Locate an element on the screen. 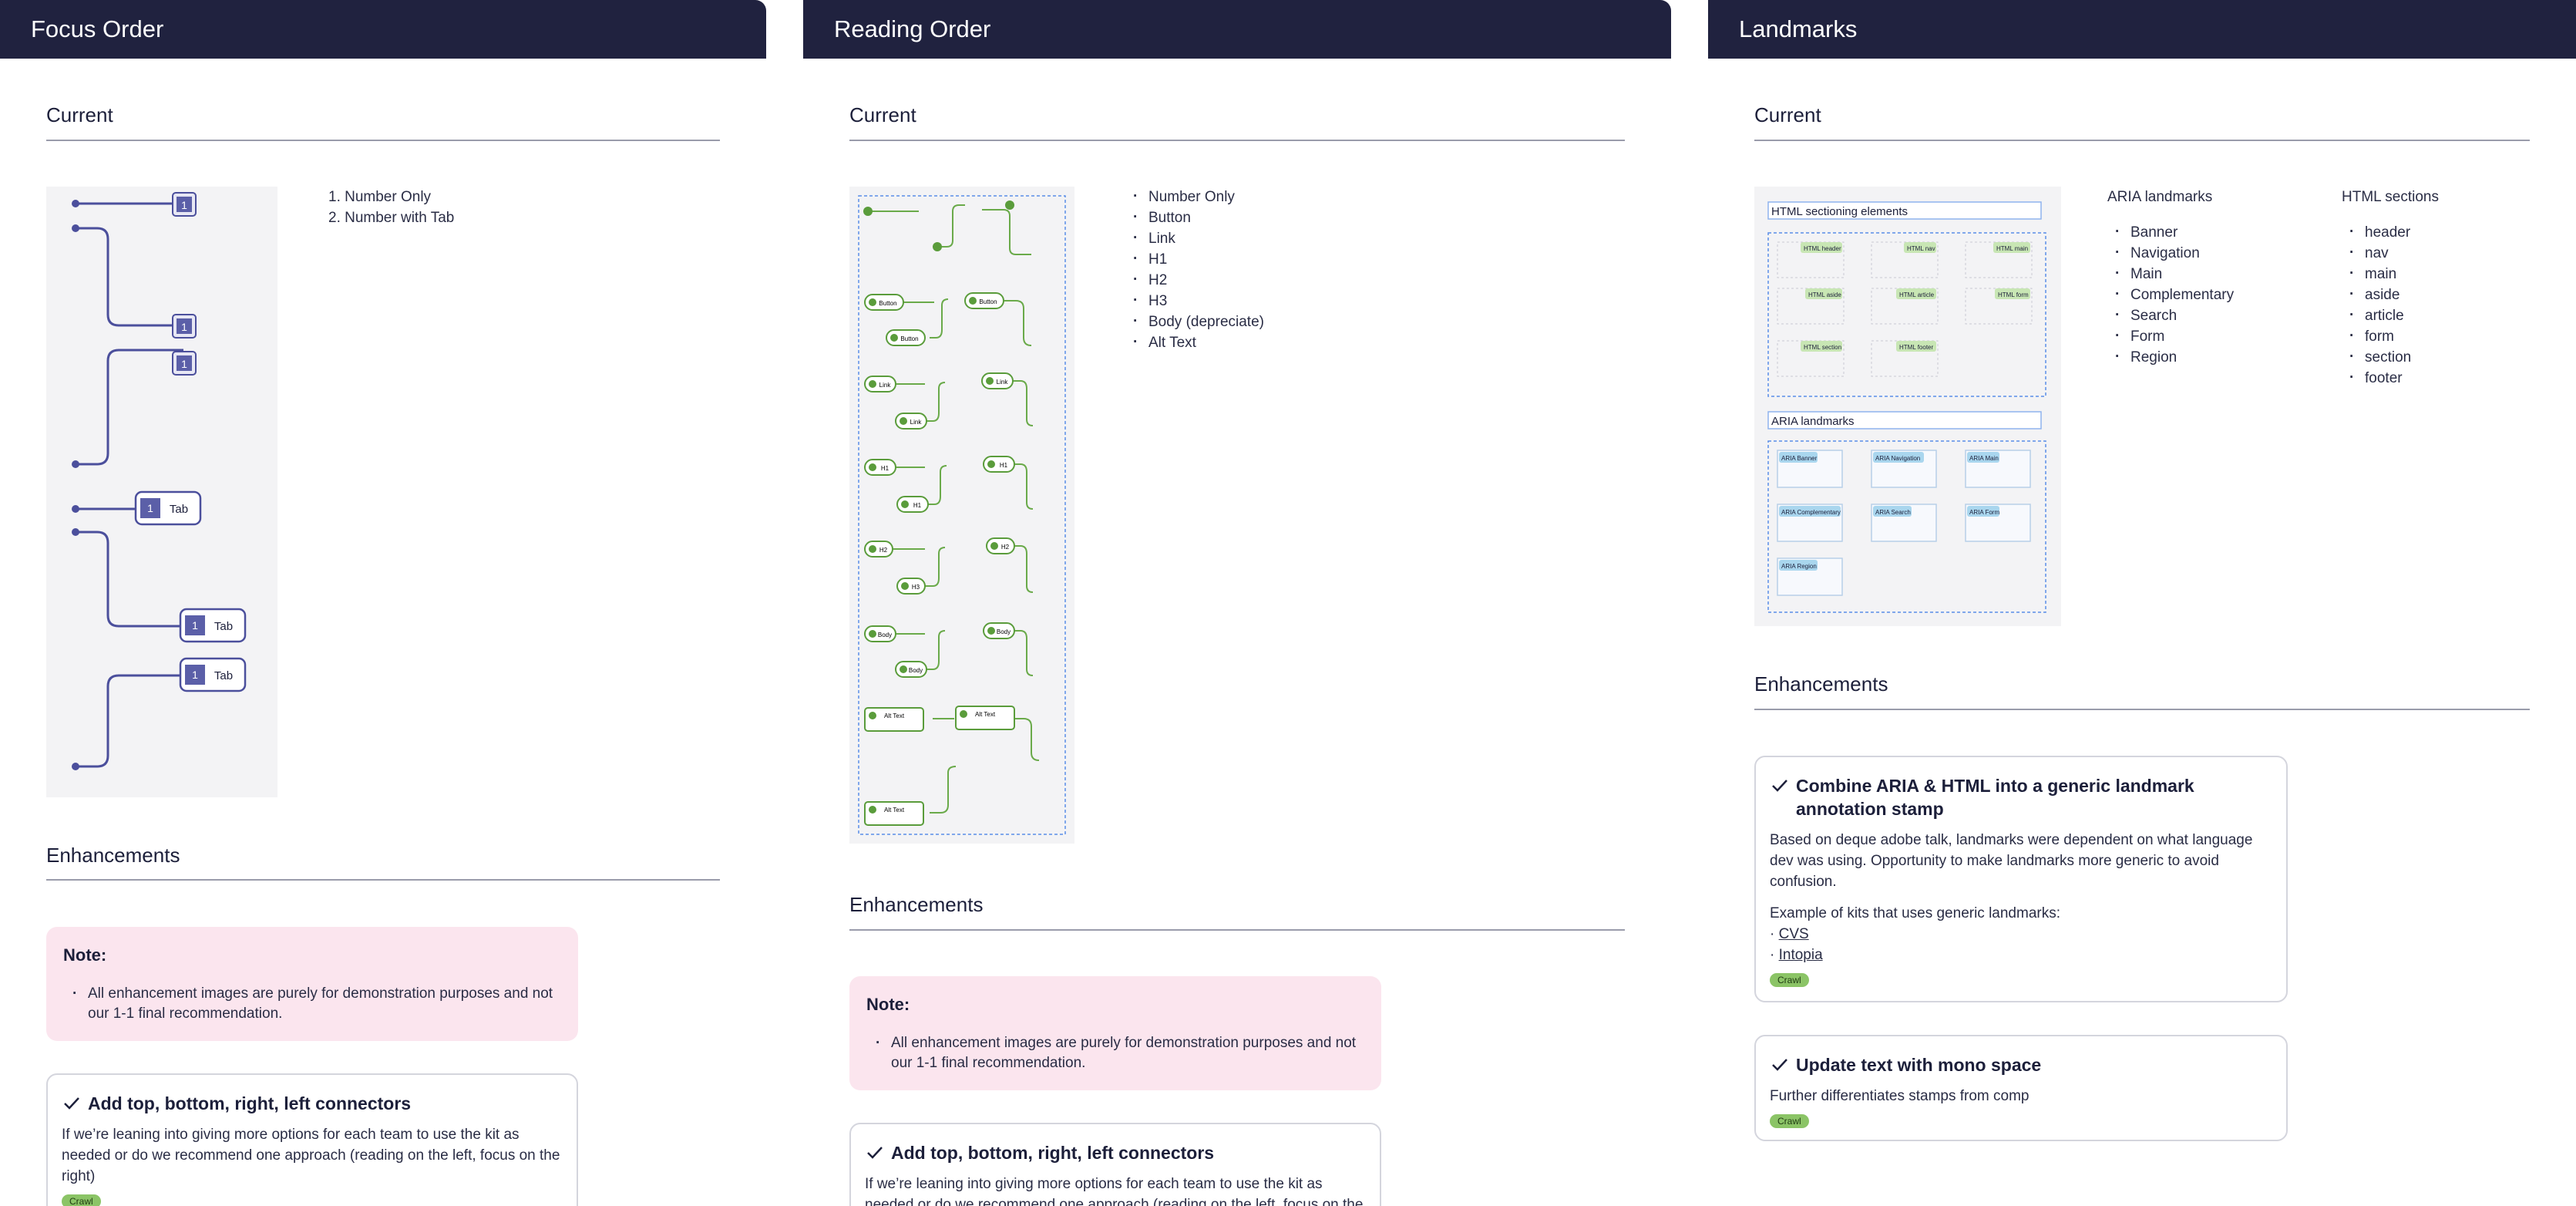 Image resolution: width=2576 pixels, height=1206 pixels. svg-text: Button is located at coordinates (988, 301).